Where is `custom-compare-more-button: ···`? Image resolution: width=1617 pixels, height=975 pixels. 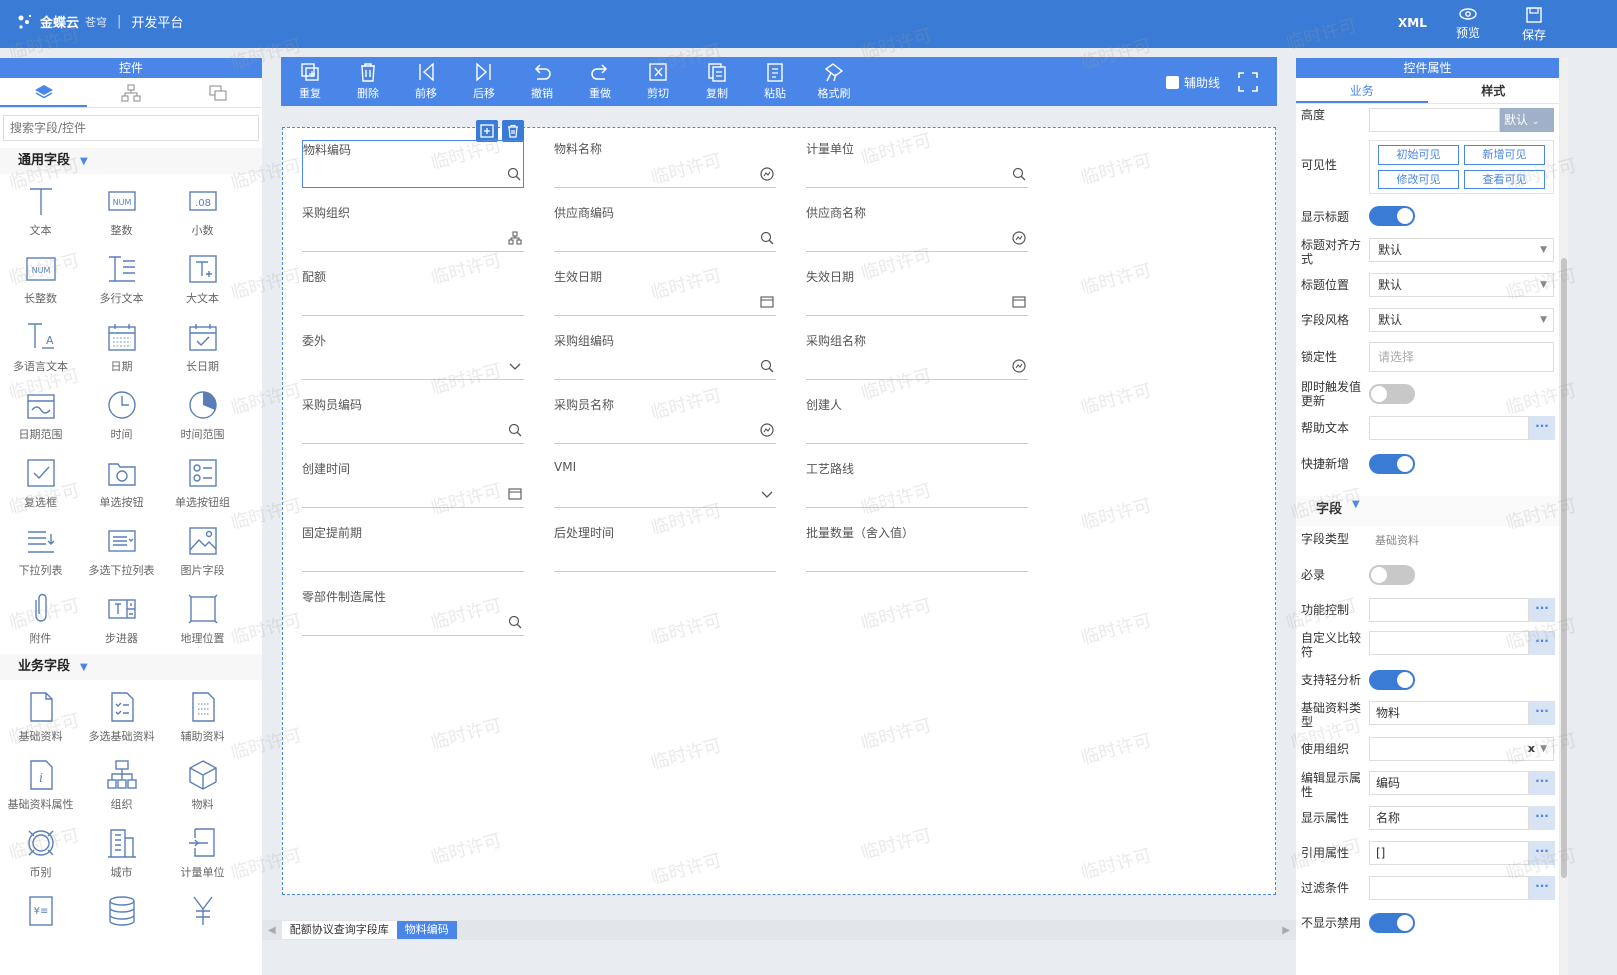 custom-compare-more-button: ··· is located at coordinates (1542, 643).